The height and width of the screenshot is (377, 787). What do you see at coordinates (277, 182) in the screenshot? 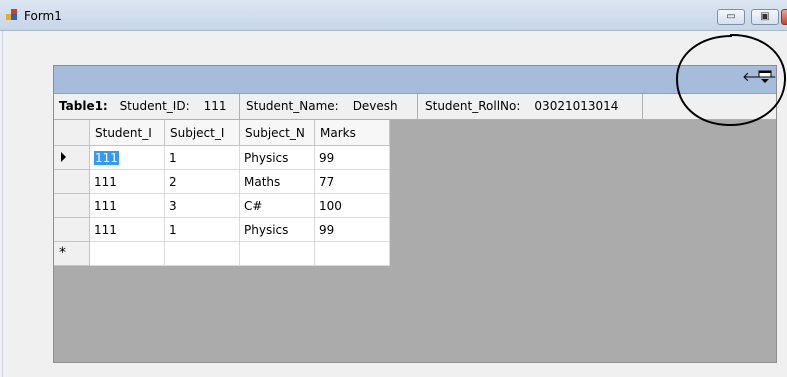
I see `table-cell: Maths` at bounding box center [277, 182].